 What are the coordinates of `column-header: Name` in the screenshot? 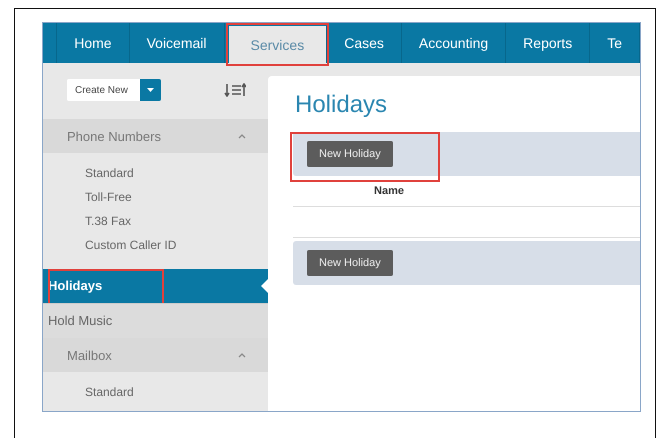 It's located at (389, 191).